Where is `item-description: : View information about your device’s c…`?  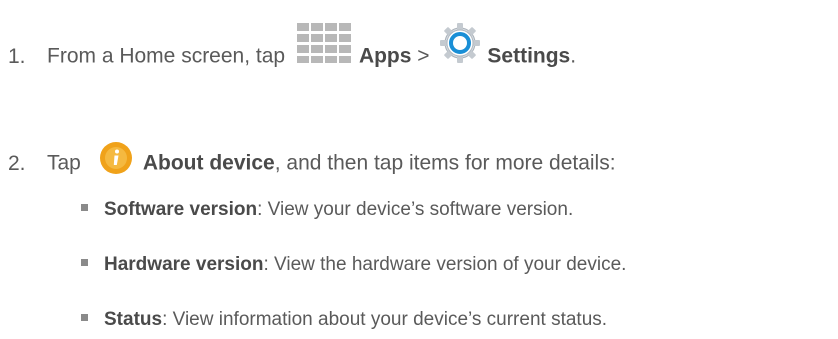 item-description: : View information about your device’s c… is located at coordinates (385, 319).